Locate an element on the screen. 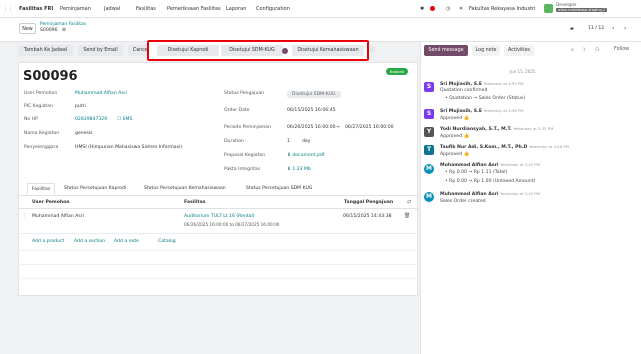 Image resolution: width=641 pixels, height=354 pixels. pakta-file: ⬇ 1.23 Mb is located at coordinates (299, 169).